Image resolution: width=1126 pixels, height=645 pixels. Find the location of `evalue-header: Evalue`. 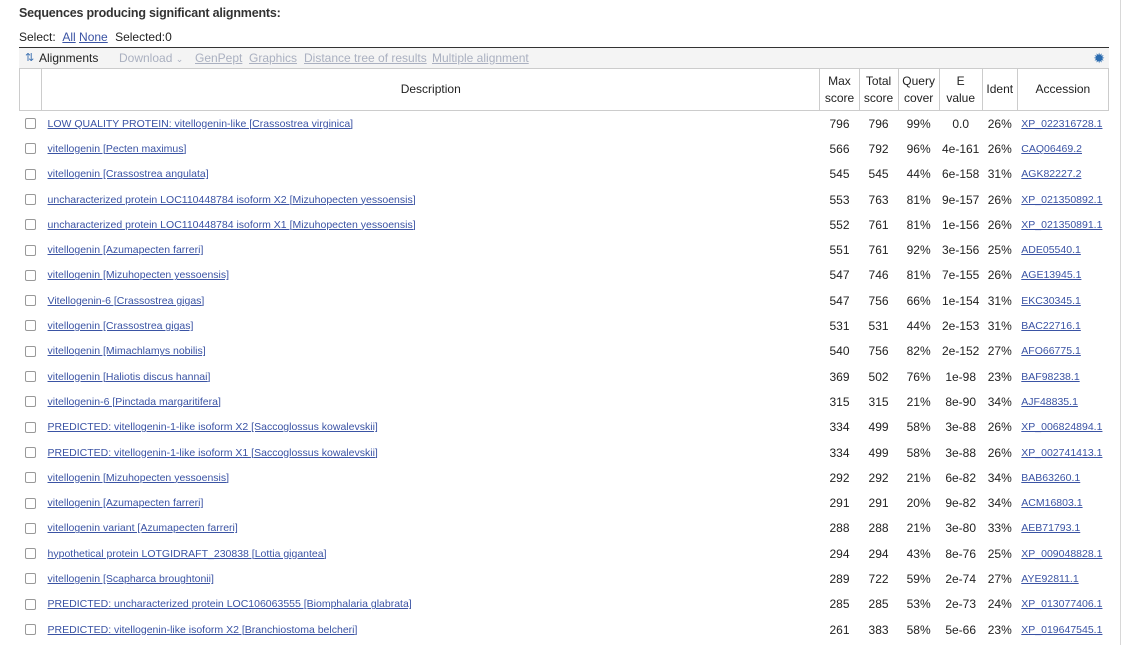

evalue-header: Evalue is located at coordinates (960, 89).